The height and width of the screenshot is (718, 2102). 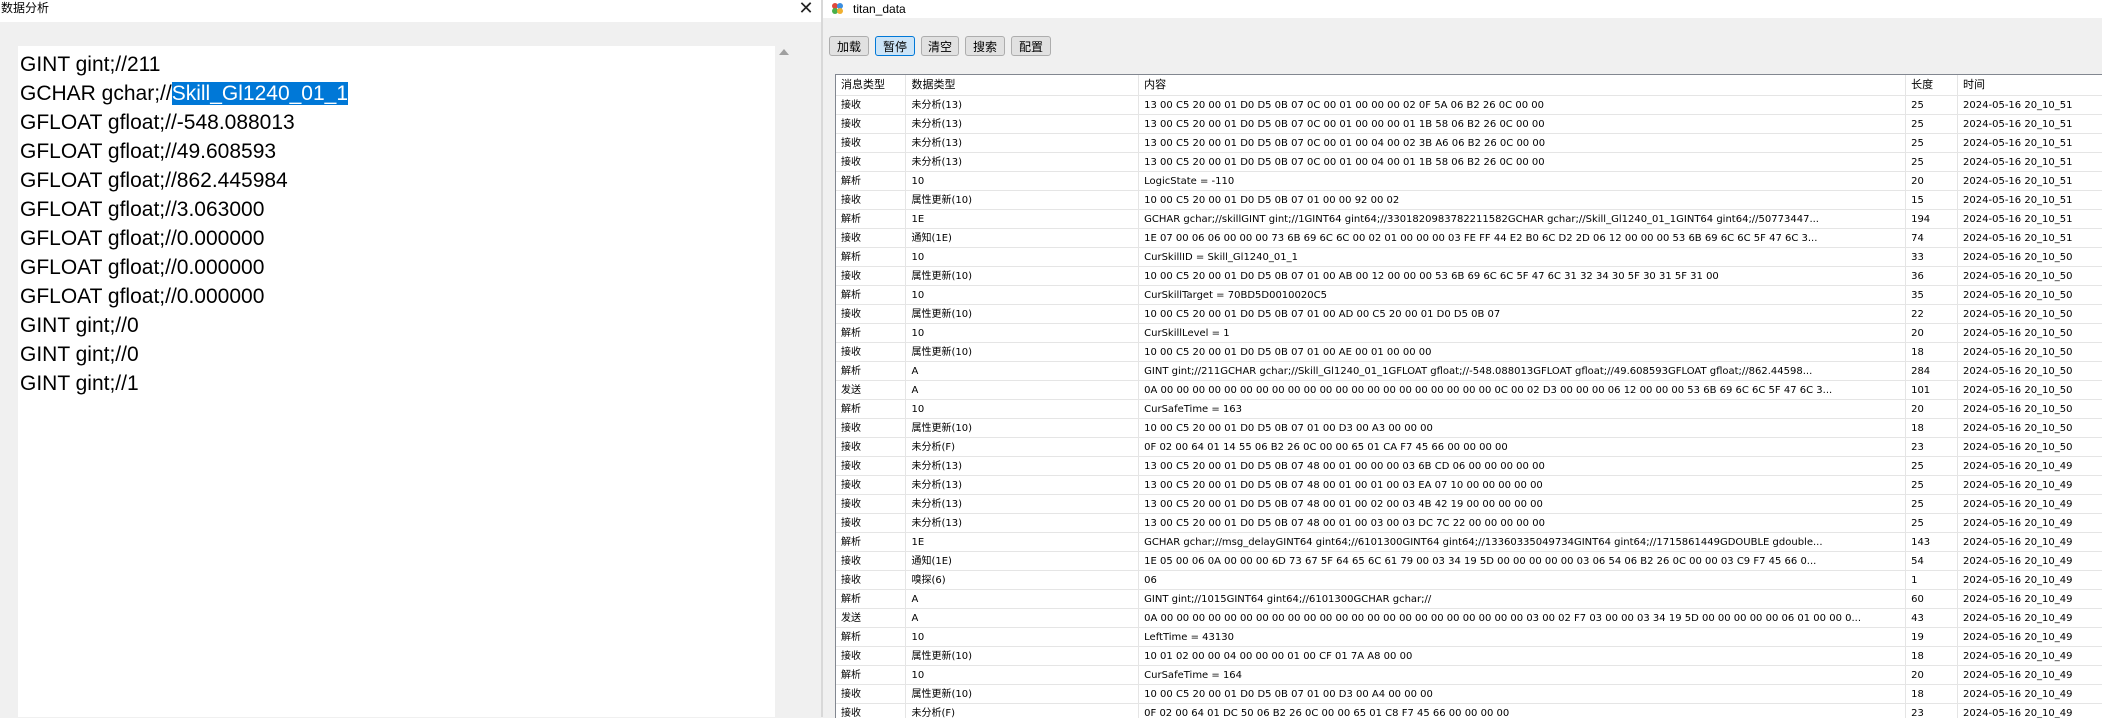 I want to click on selected-text: Skill_Gl1240_01_1, so click(x=260, y=93).